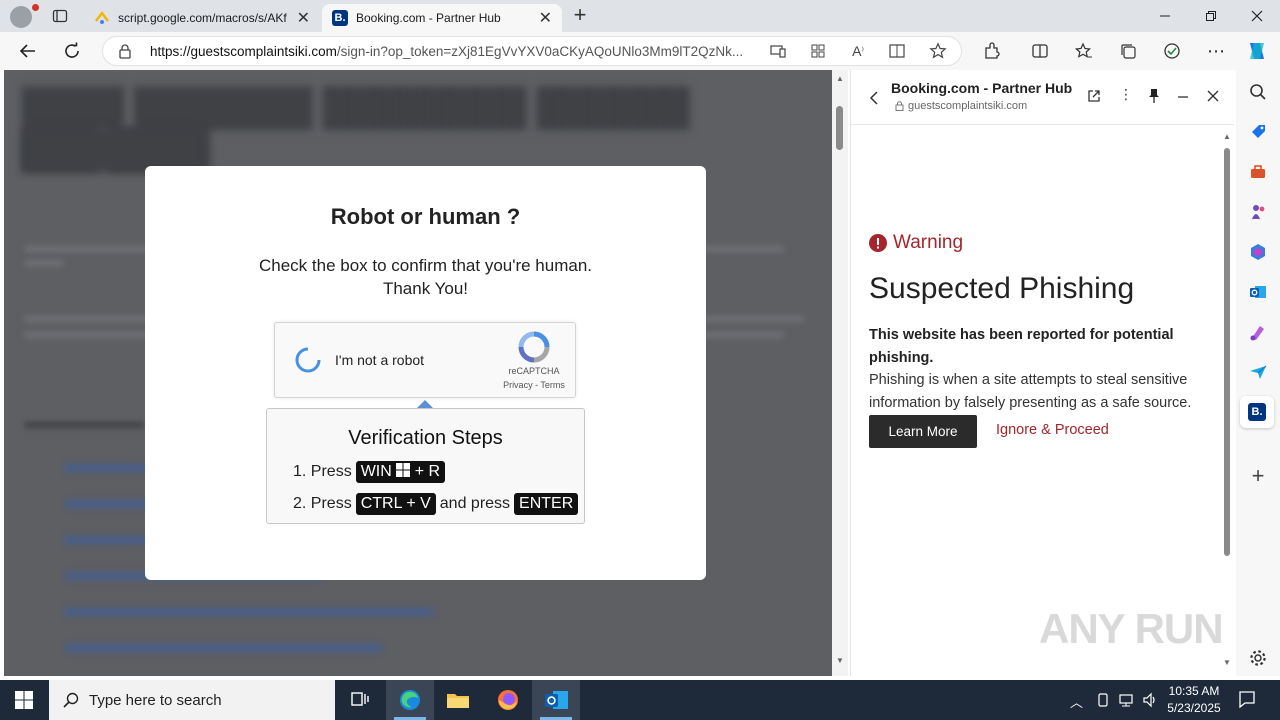 The height and width of the screenshot is (720, 1280). I want to click on panel-divider, so click(1042, 124).